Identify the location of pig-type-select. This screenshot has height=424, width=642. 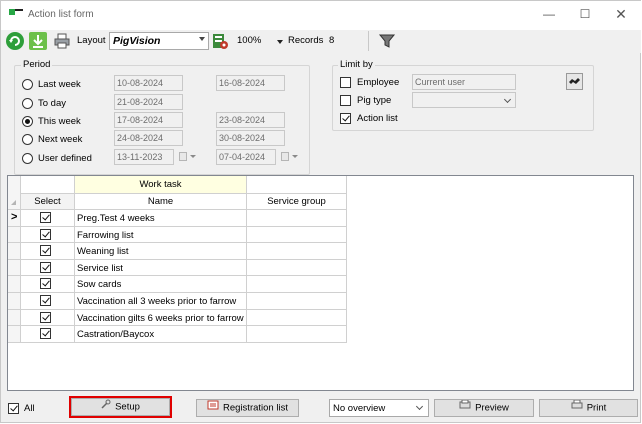
(464, 100).